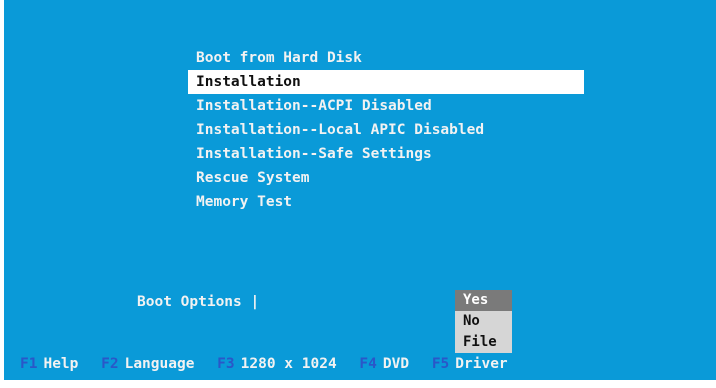 The width and height of the screenshot is (716, 388). Describe the element at coordinates (386, 58) in the screenshot. I see `menu-item-boot-from-hard-disk: Boot from Hard Disk` at that location.